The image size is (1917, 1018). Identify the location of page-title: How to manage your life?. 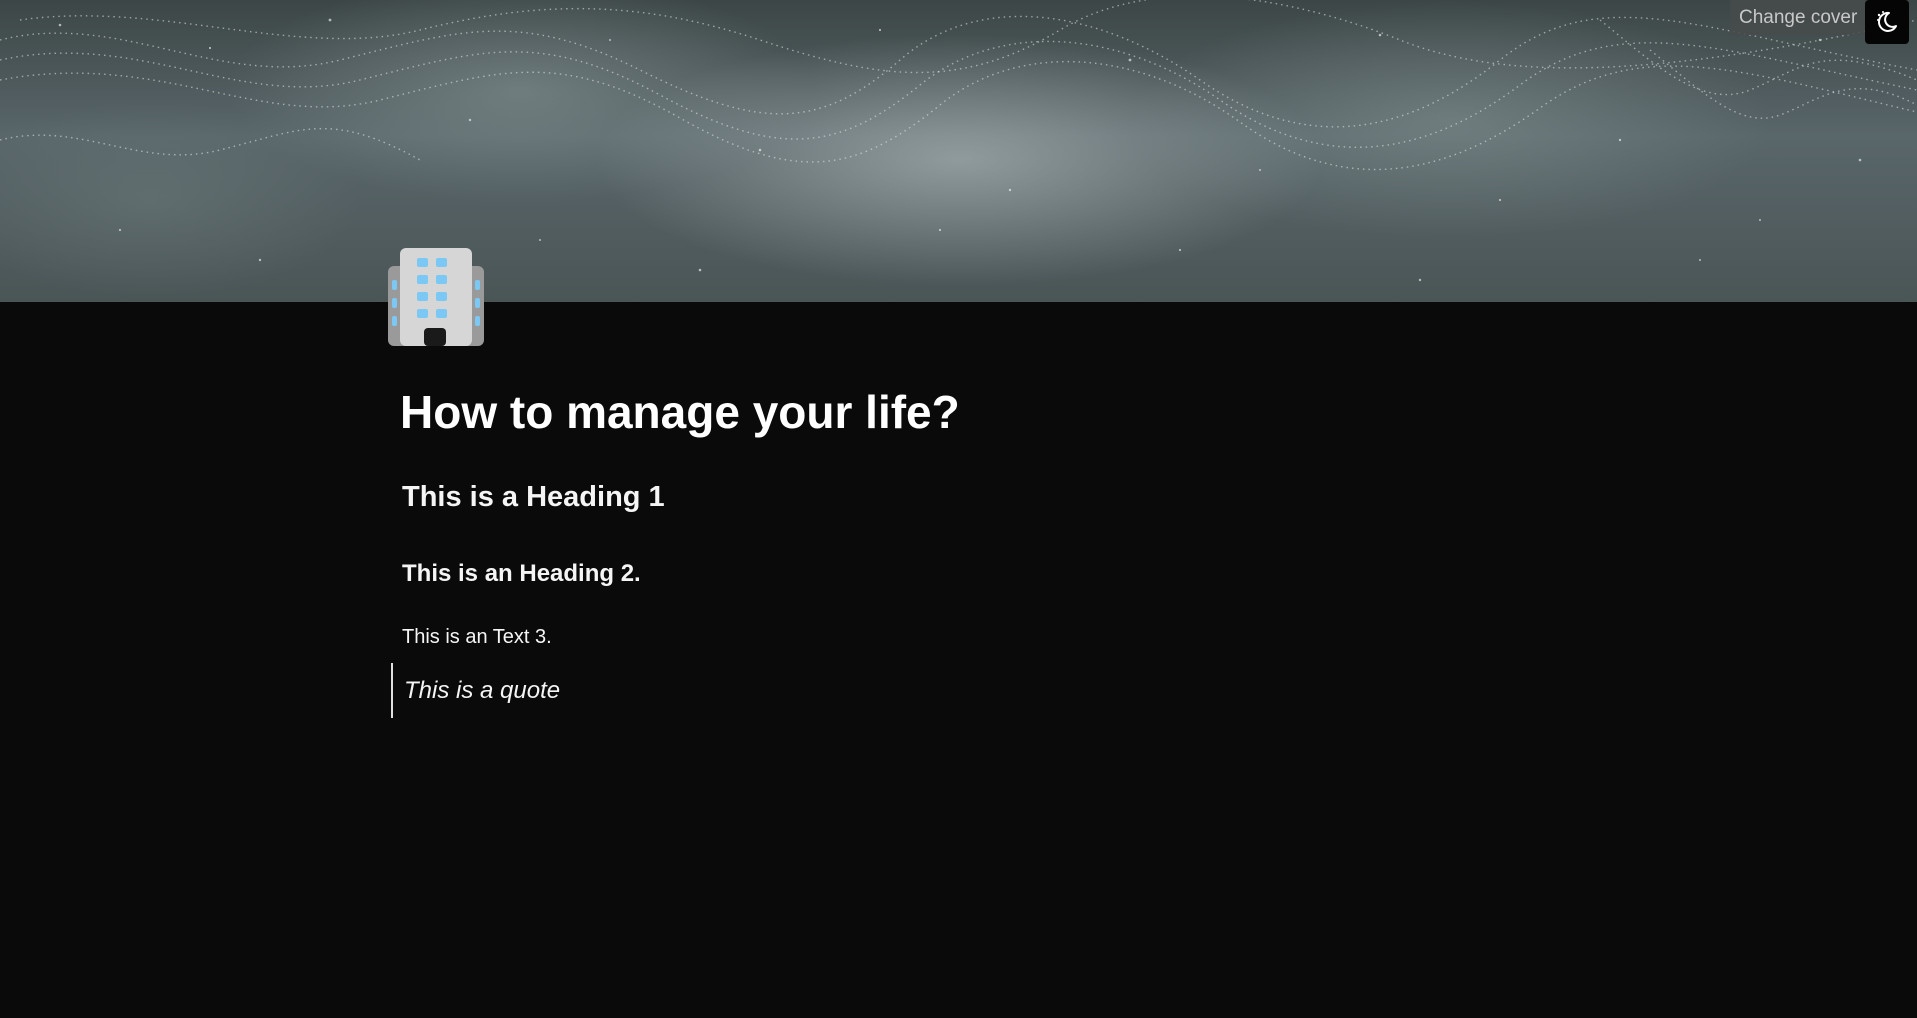
(680, 412).